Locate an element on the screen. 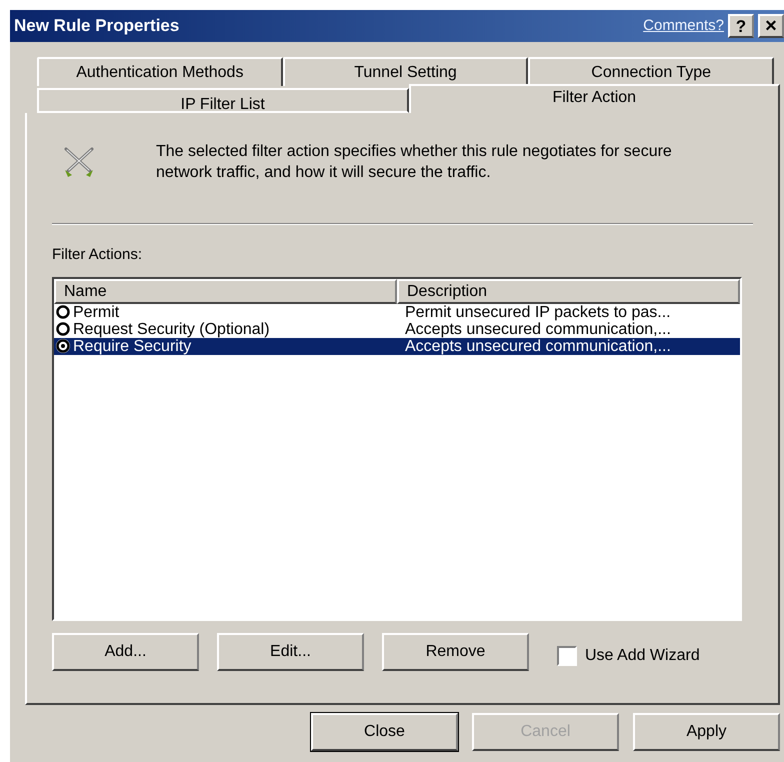 This screenshot has height=762, width=784. selected-radio-icon is located at coordinates (63, 346).